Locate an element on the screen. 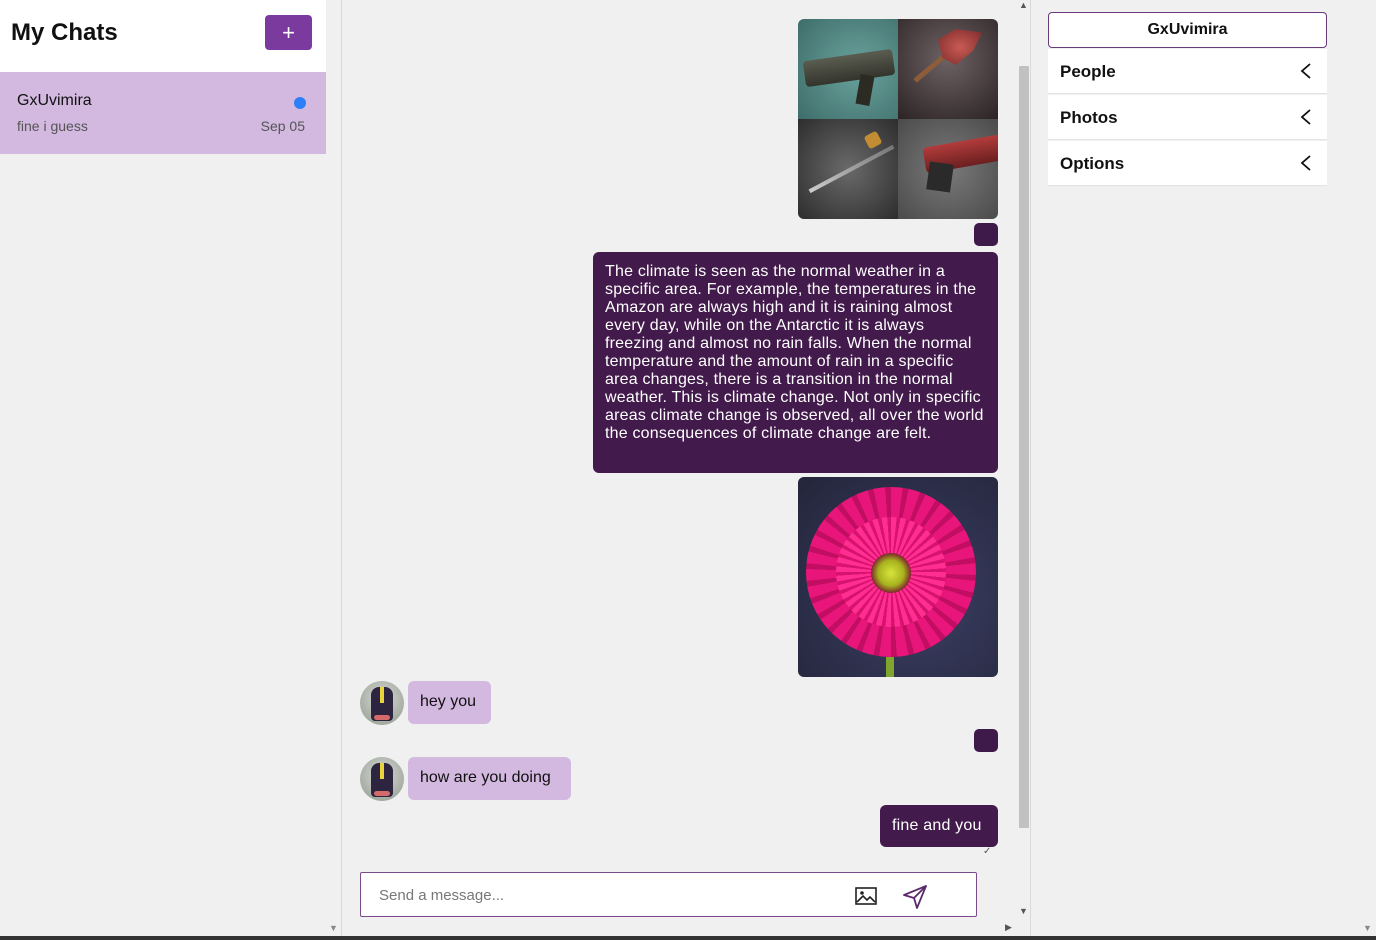  section-label: People is located at coordinates (1088, 71).